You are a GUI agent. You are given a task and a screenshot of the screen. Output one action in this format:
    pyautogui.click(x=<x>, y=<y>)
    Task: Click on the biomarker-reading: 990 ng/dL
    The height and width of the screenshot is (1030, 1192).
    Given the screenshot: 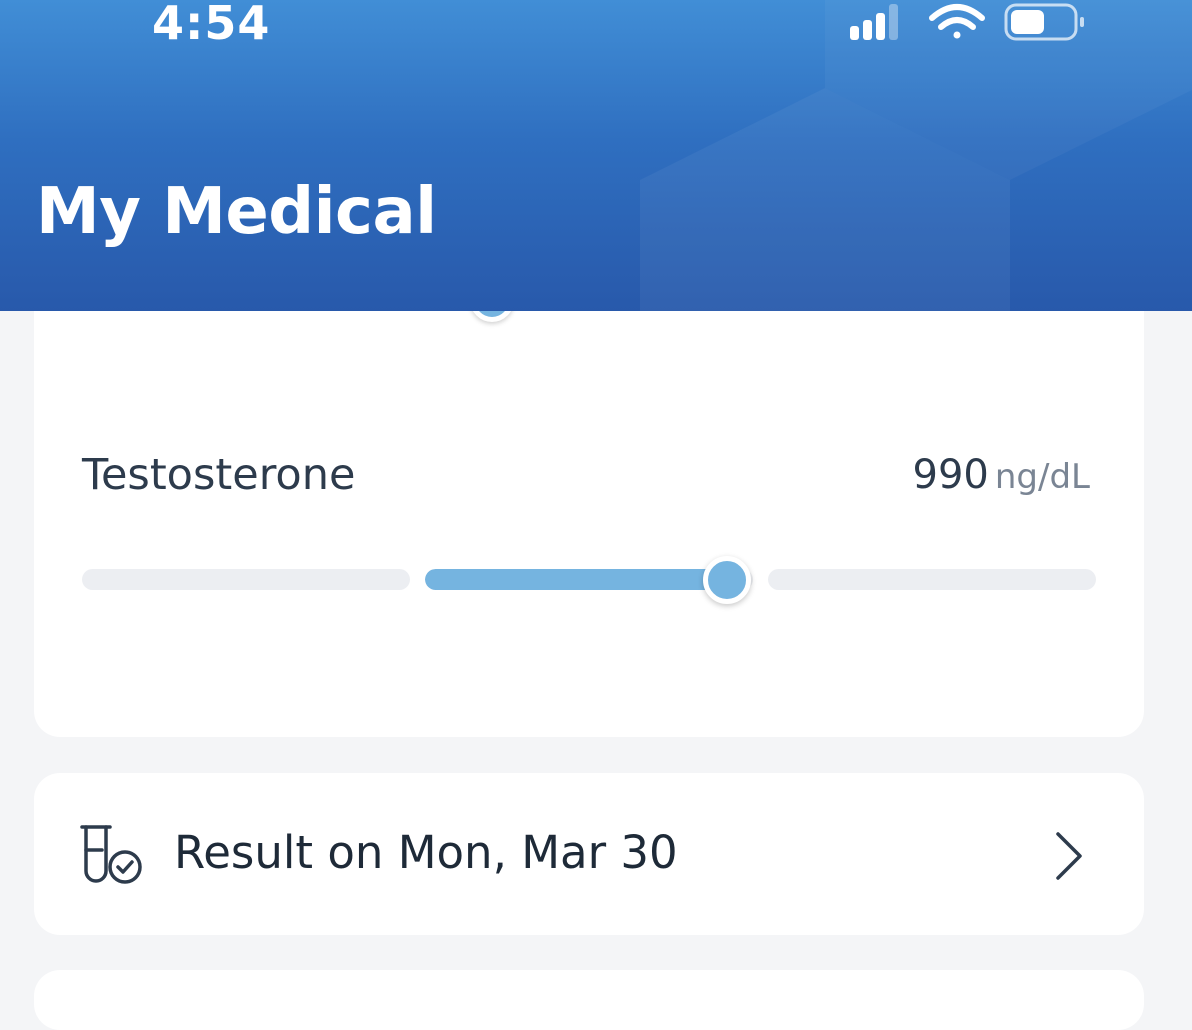 What is the action you would take?
    pyautogui.click(x=1001, y=479)
    